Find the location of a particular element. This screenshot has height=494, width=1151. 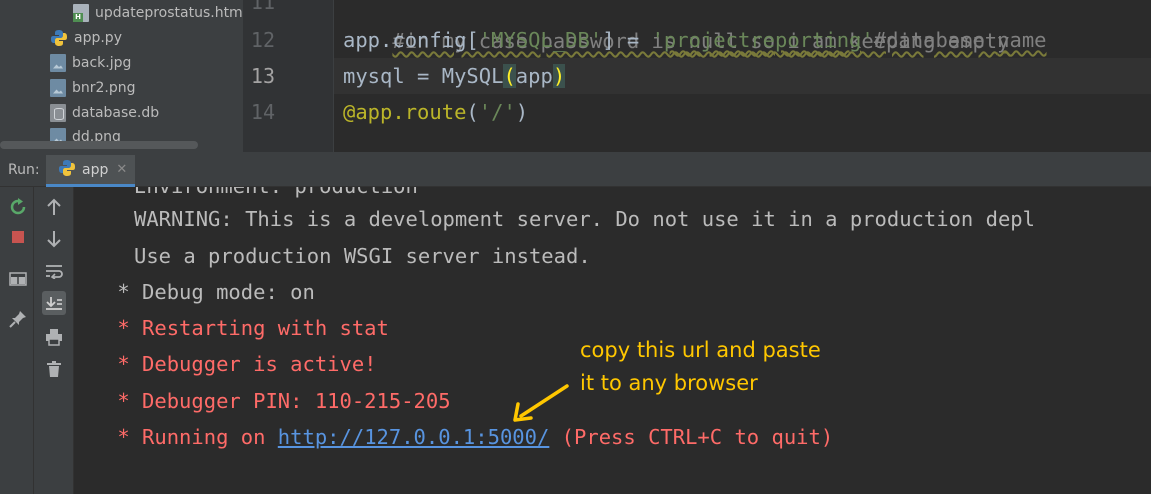

trash-icon is located at coordinates (54, 369).